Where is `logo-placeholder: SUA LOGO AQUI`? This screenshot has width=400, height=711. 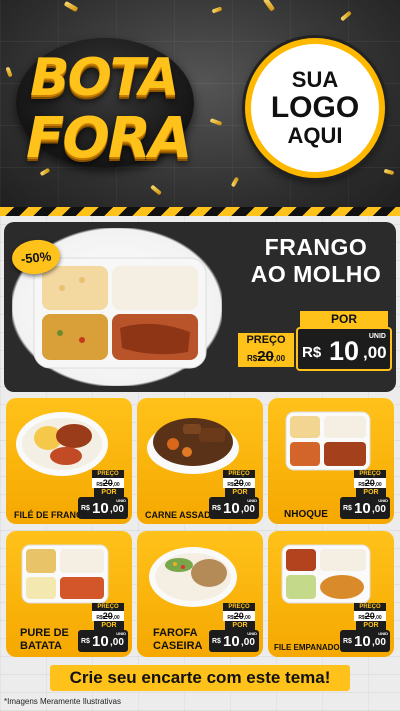 logo-placeholder: SUA LOGO AQUI is located at coordinates (315, 108).